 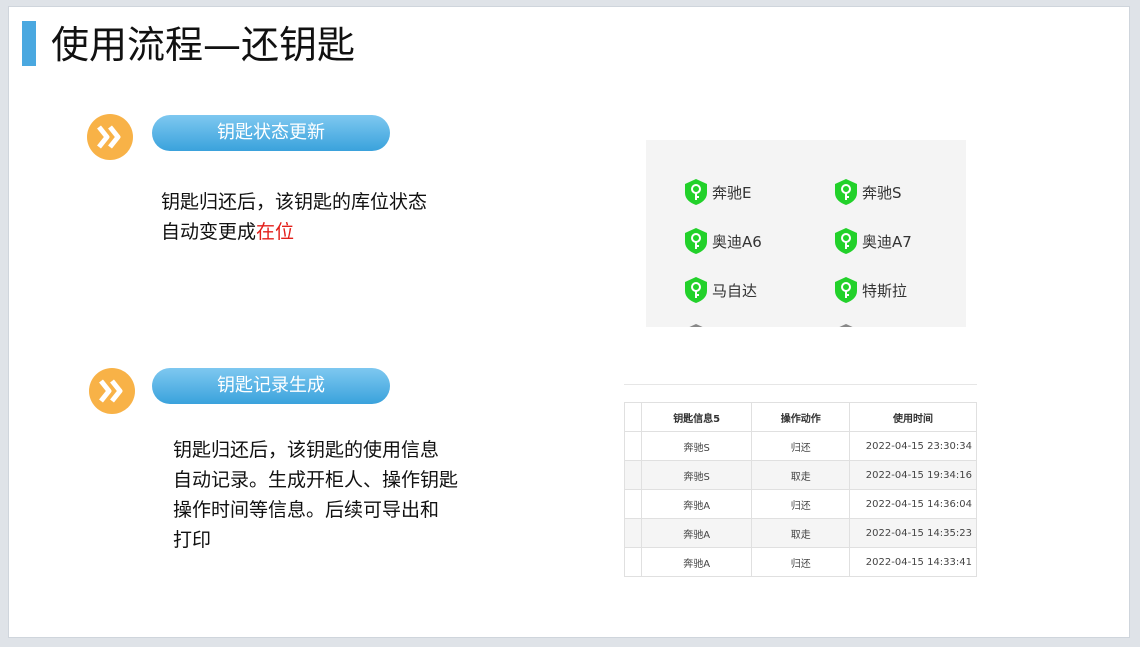 I want to click on table-row: 奔驰S 取走 2022-04-15 19:34:16, so click(x=800, y=475).